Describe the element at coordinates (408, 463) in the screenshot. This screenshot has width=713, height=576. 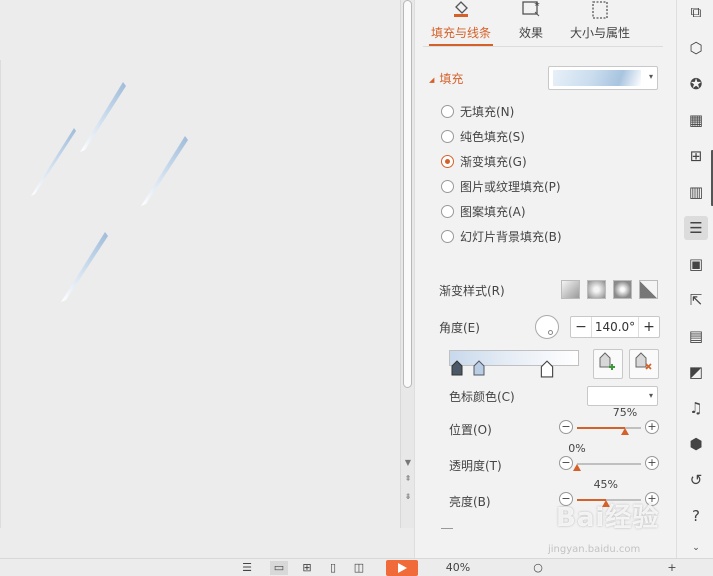
I see `scroll-down-icon: ▼` at that location.